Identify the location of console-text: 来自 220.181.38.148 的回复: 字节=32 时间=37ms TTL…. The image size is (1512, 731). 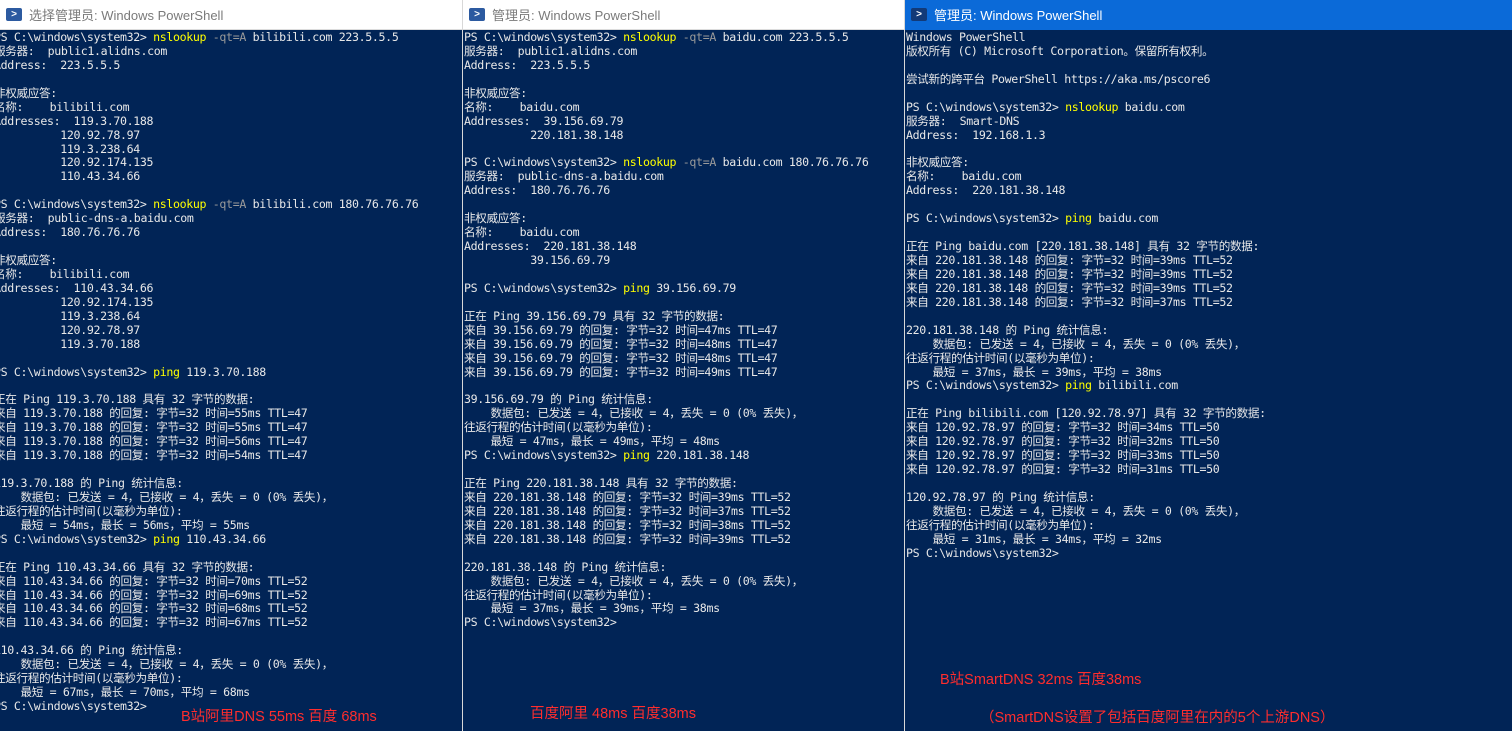
(1069, 302).